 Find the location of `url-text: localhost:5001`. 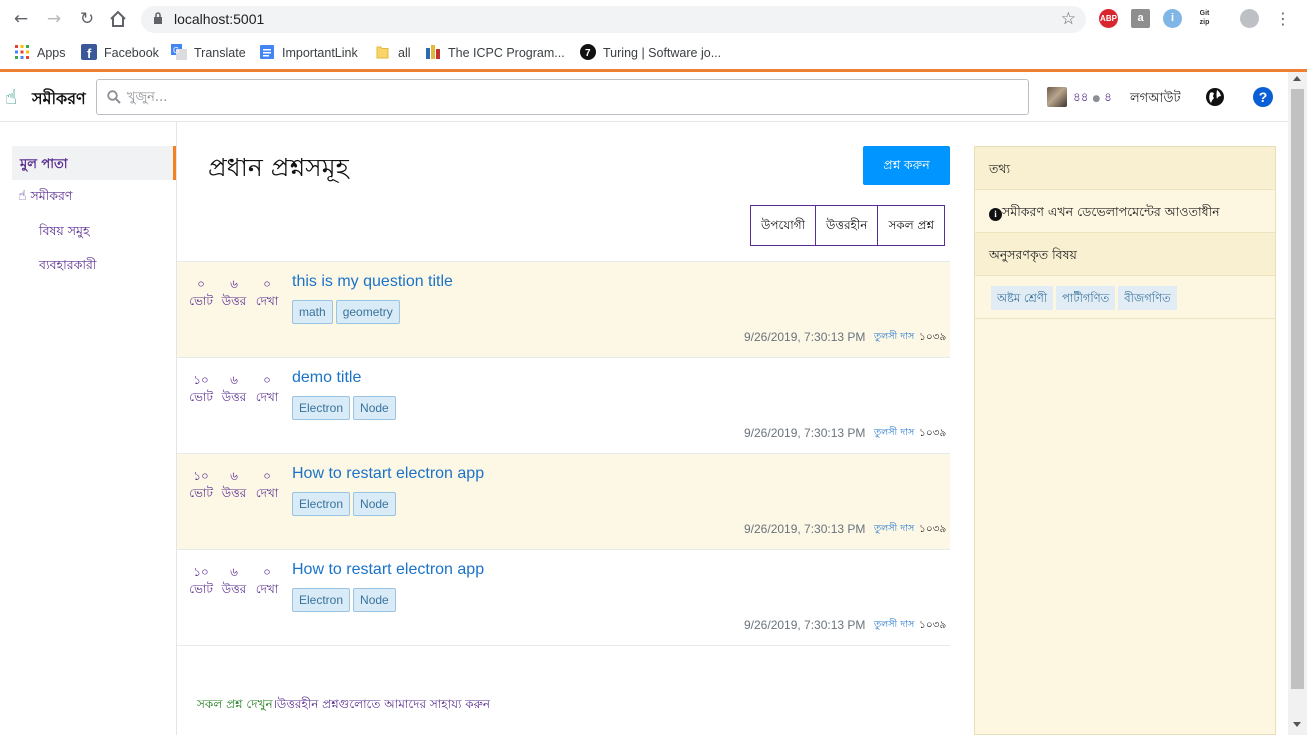

url-text: localhost:5001 is located at coordinates (219, 19).